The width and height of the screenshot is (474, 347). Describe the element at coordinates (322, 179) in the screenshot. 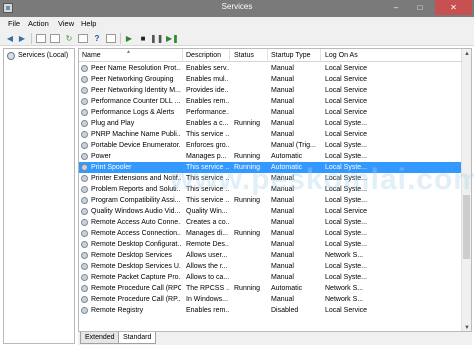

I see `watermark: www.peskomlai.com` at that location.